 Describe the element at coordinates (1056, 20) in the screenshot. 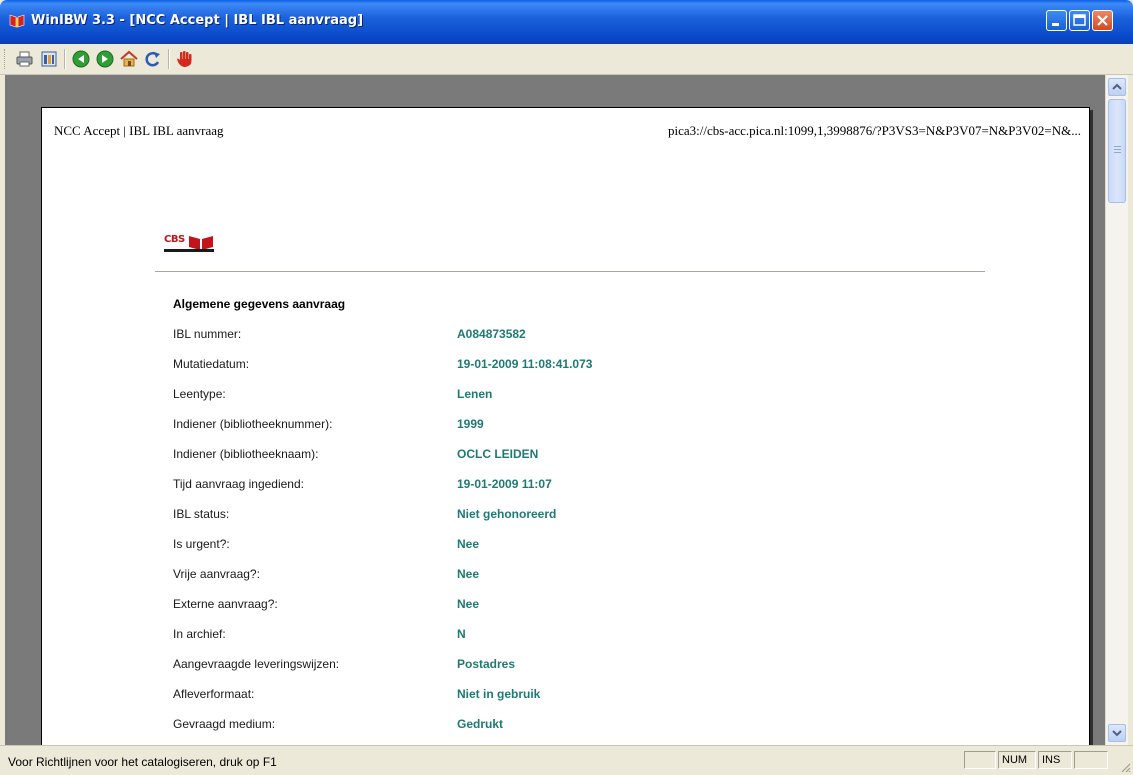

I see `minimize-button` at that location.